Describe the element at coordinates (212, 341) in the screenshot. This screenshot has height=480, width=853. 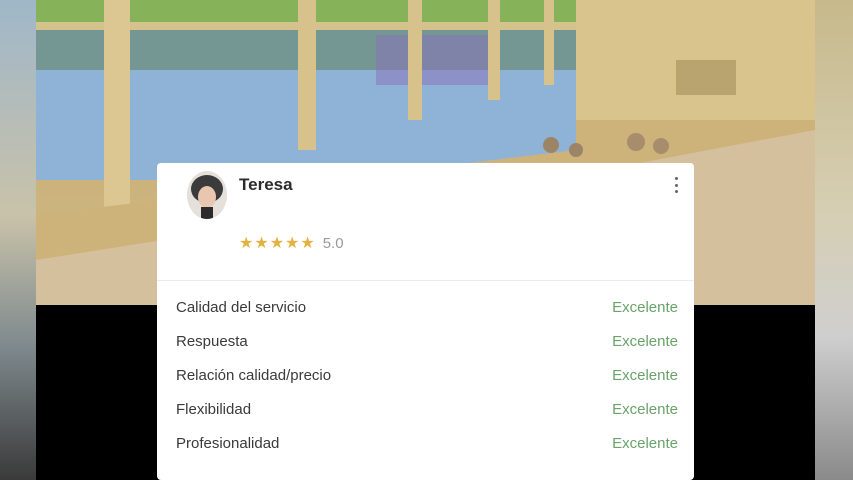
I see `criteria-label: Respuesta` at that location.